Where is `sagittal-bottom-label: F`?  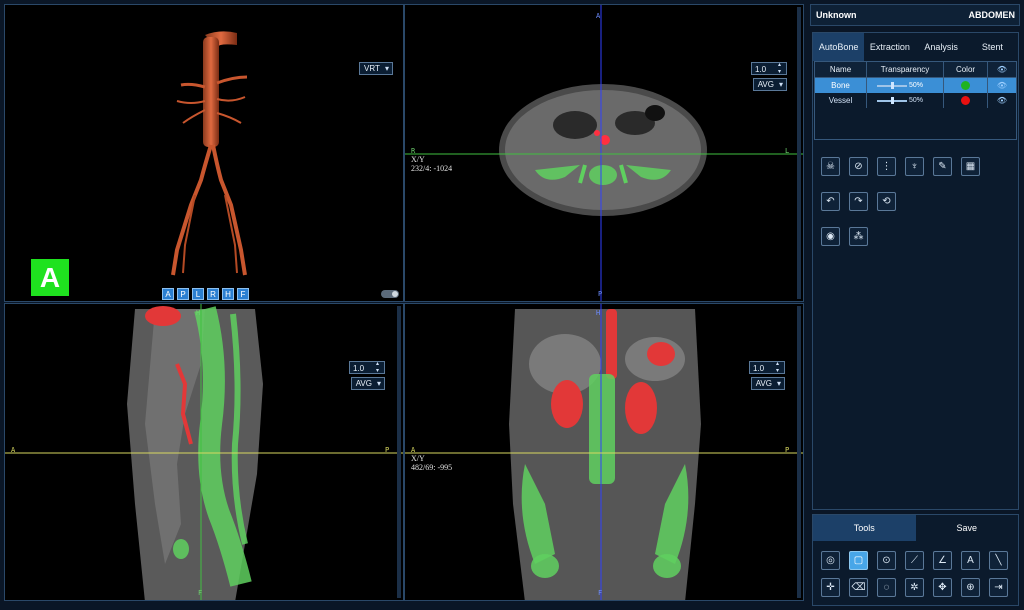 sagittal-bottom-label: F is located at coordinates (200, 593).